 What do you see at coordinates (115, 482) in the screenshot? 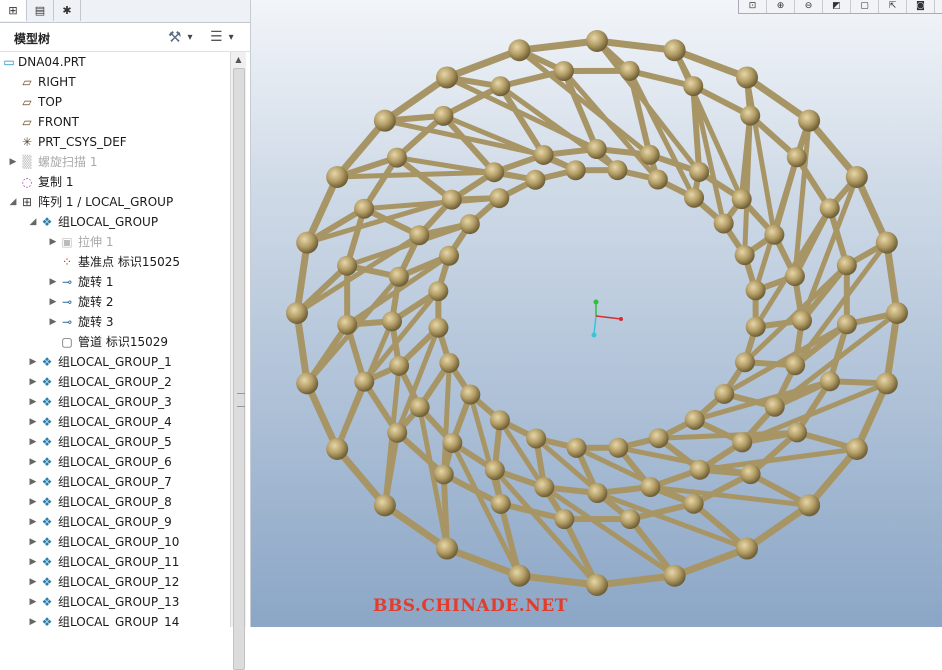
I see `tree-item: ▶❖组LOCAL_GROUP_7` at bounding box center [115, 482].